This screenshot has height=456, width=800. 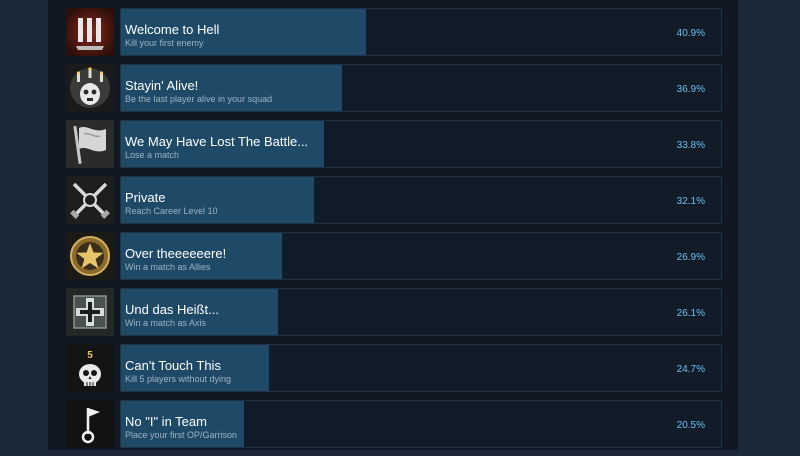 I want to click on achievement-title: No "I" in Team, so click(x=166, y=421).